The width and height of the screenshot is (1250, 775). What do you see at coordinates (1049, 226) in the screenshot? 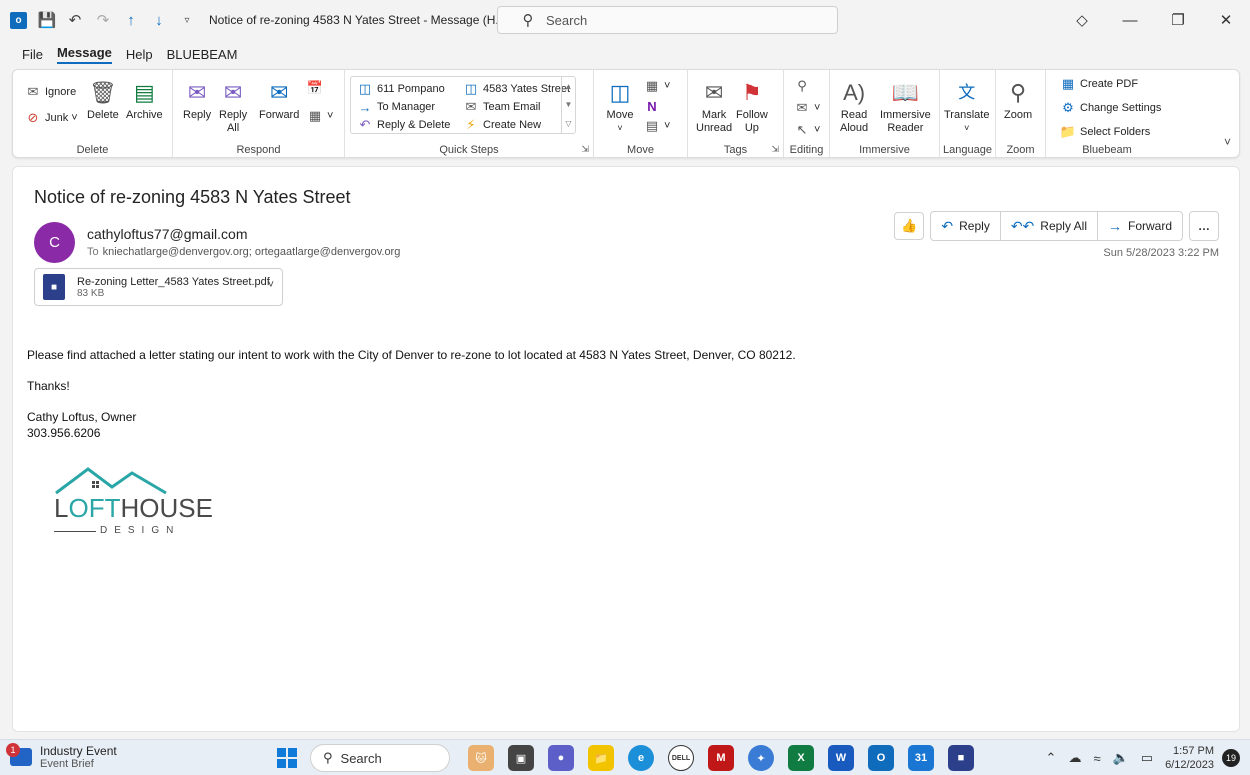
I see `reply-all-button: ↶↶ Reply All` at bounding box center [1049, 226].